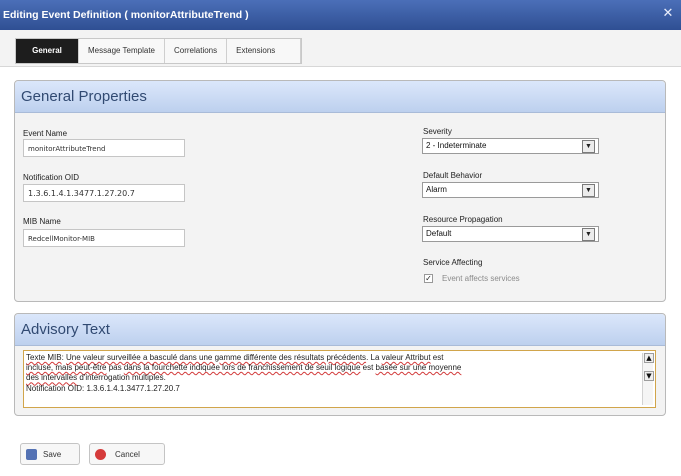 Image resolution: width=681 pixels, height=476 pixels. Describe the element at coordinates (649, 358) in the screenshot. I see `scroll-up-icon: ▲` at that location.